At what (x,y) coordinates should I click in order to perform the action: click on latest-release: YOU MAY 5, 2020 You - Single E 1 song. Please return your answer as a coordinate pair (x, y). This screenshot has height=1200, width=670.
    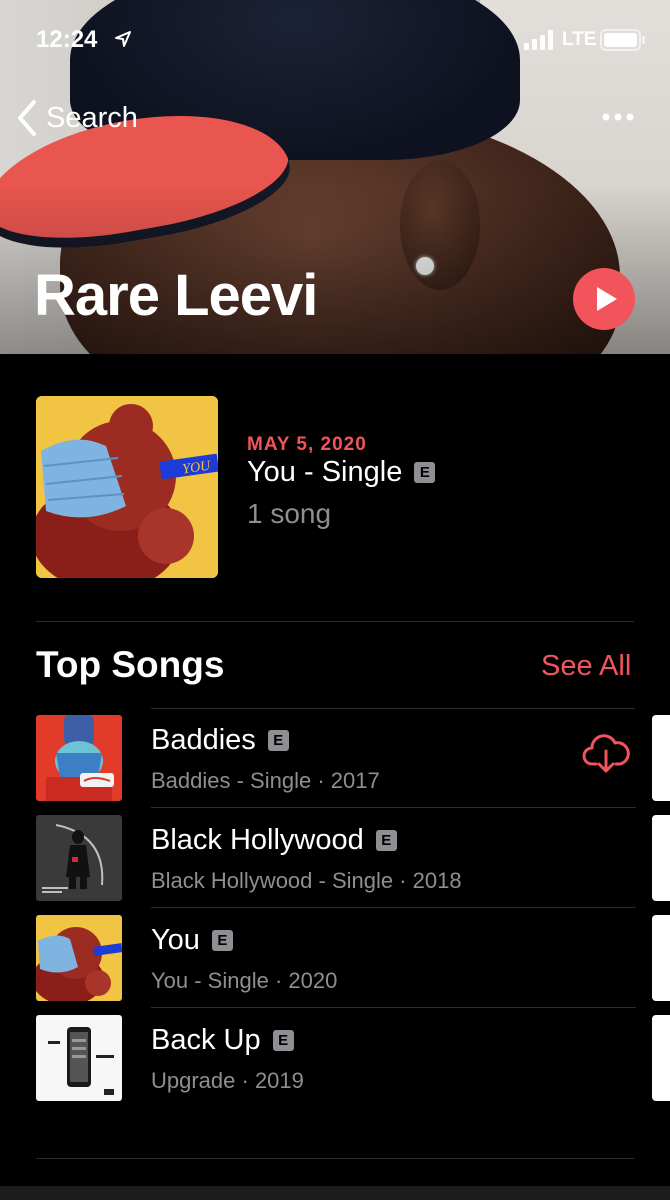
    Looking at the image, I should click on (335, 488).